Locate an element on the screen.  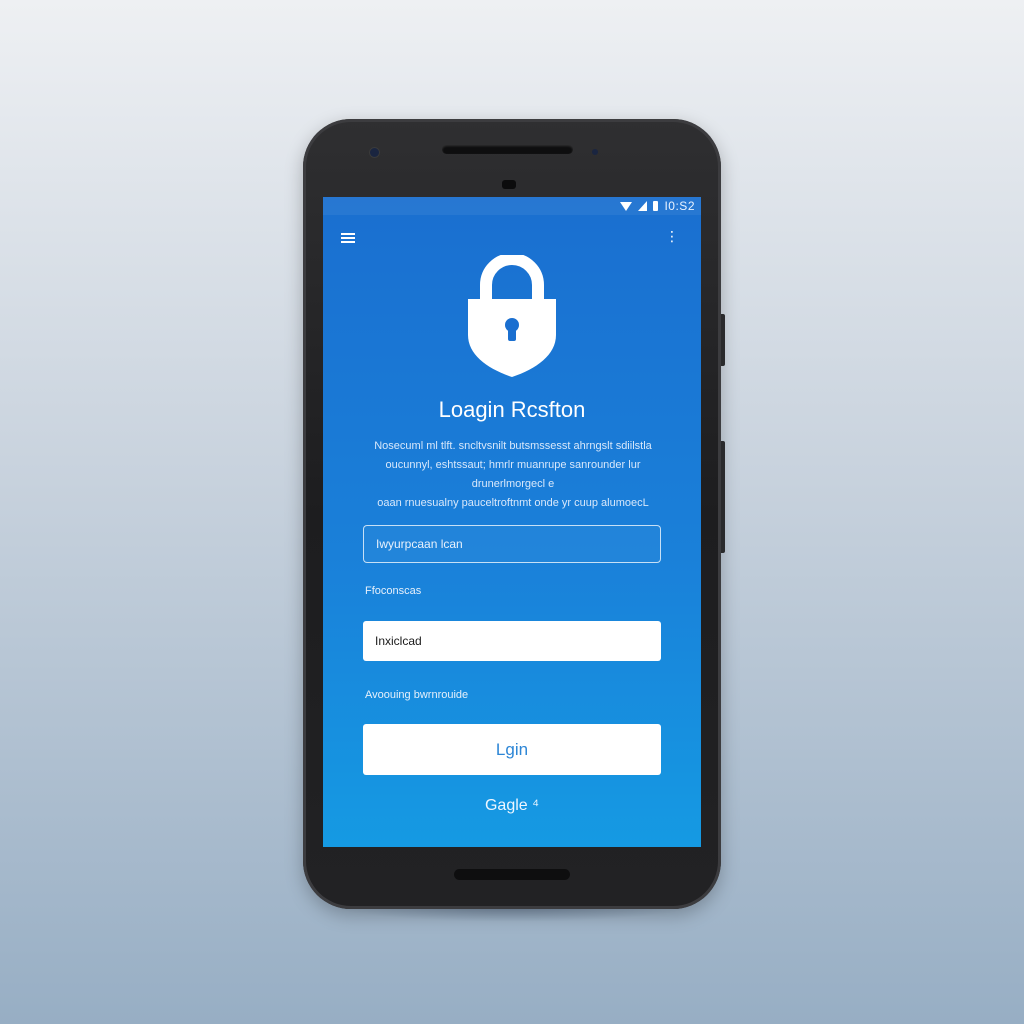
username-input is located at coordinates (512, 544).